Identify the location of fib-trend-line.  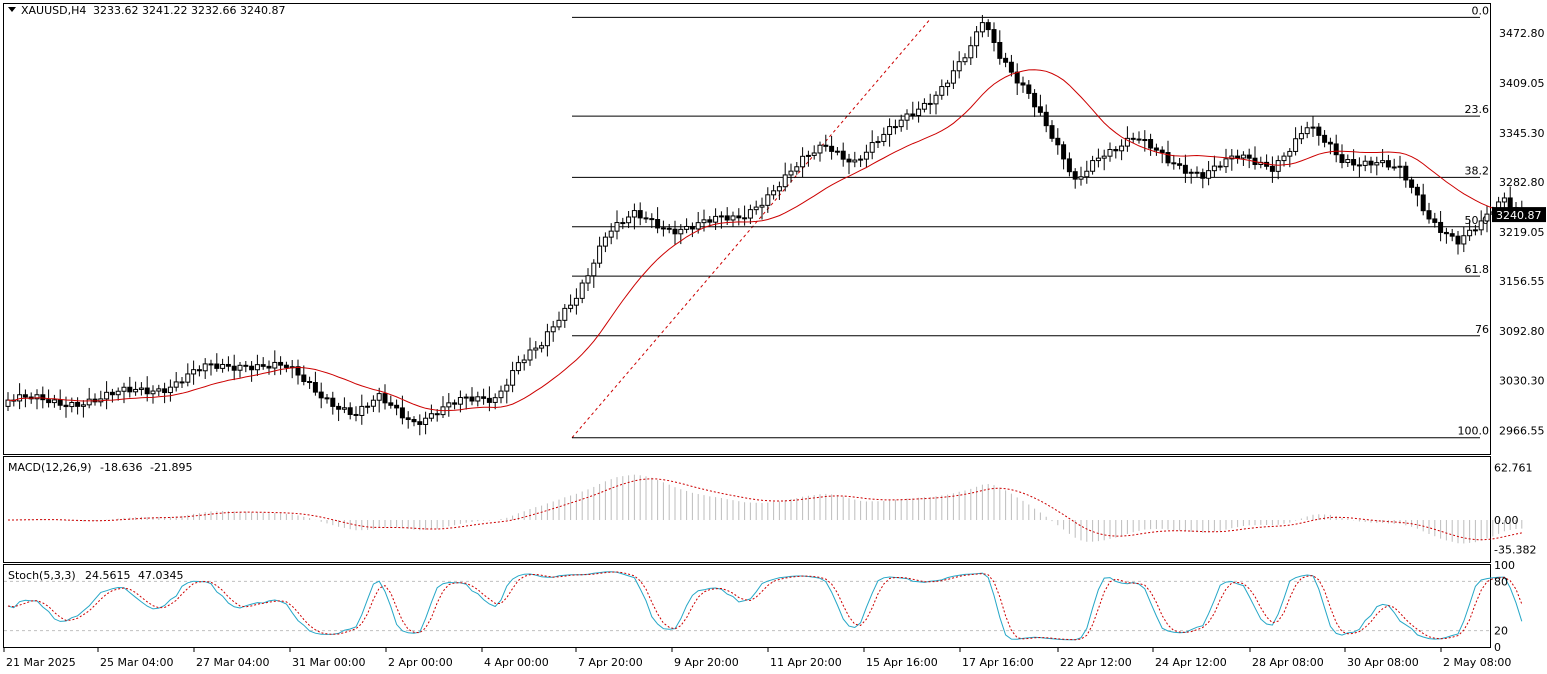
(751, 229).